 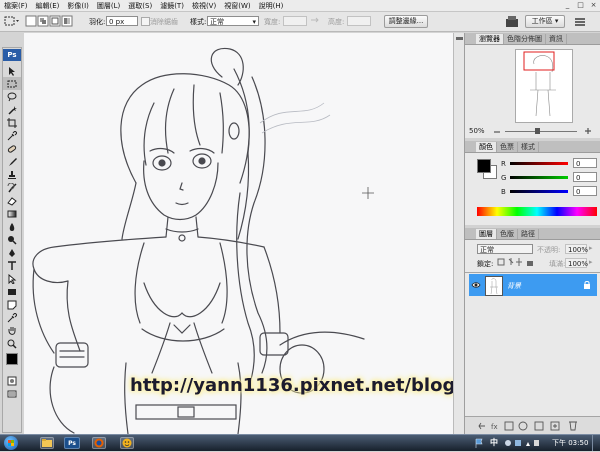 What do you see at coordinates (12, 83) in the screenshot?
I see `marquee-tool-icon` at bounding box center [12, 83].